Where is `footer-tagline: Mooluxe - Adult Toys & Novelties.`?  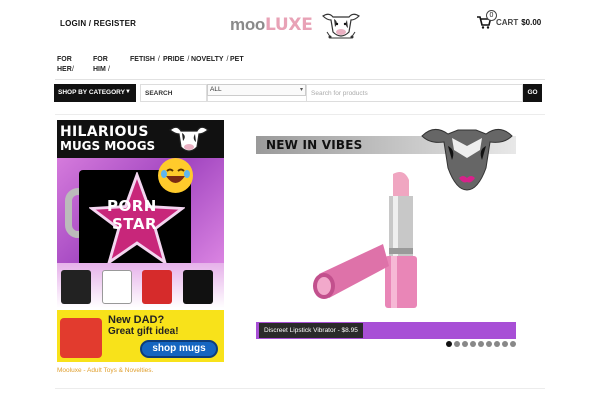
footer-tagline: Mooluxe - Adult Toys & Novelties. is located at coordinates (105, 370).